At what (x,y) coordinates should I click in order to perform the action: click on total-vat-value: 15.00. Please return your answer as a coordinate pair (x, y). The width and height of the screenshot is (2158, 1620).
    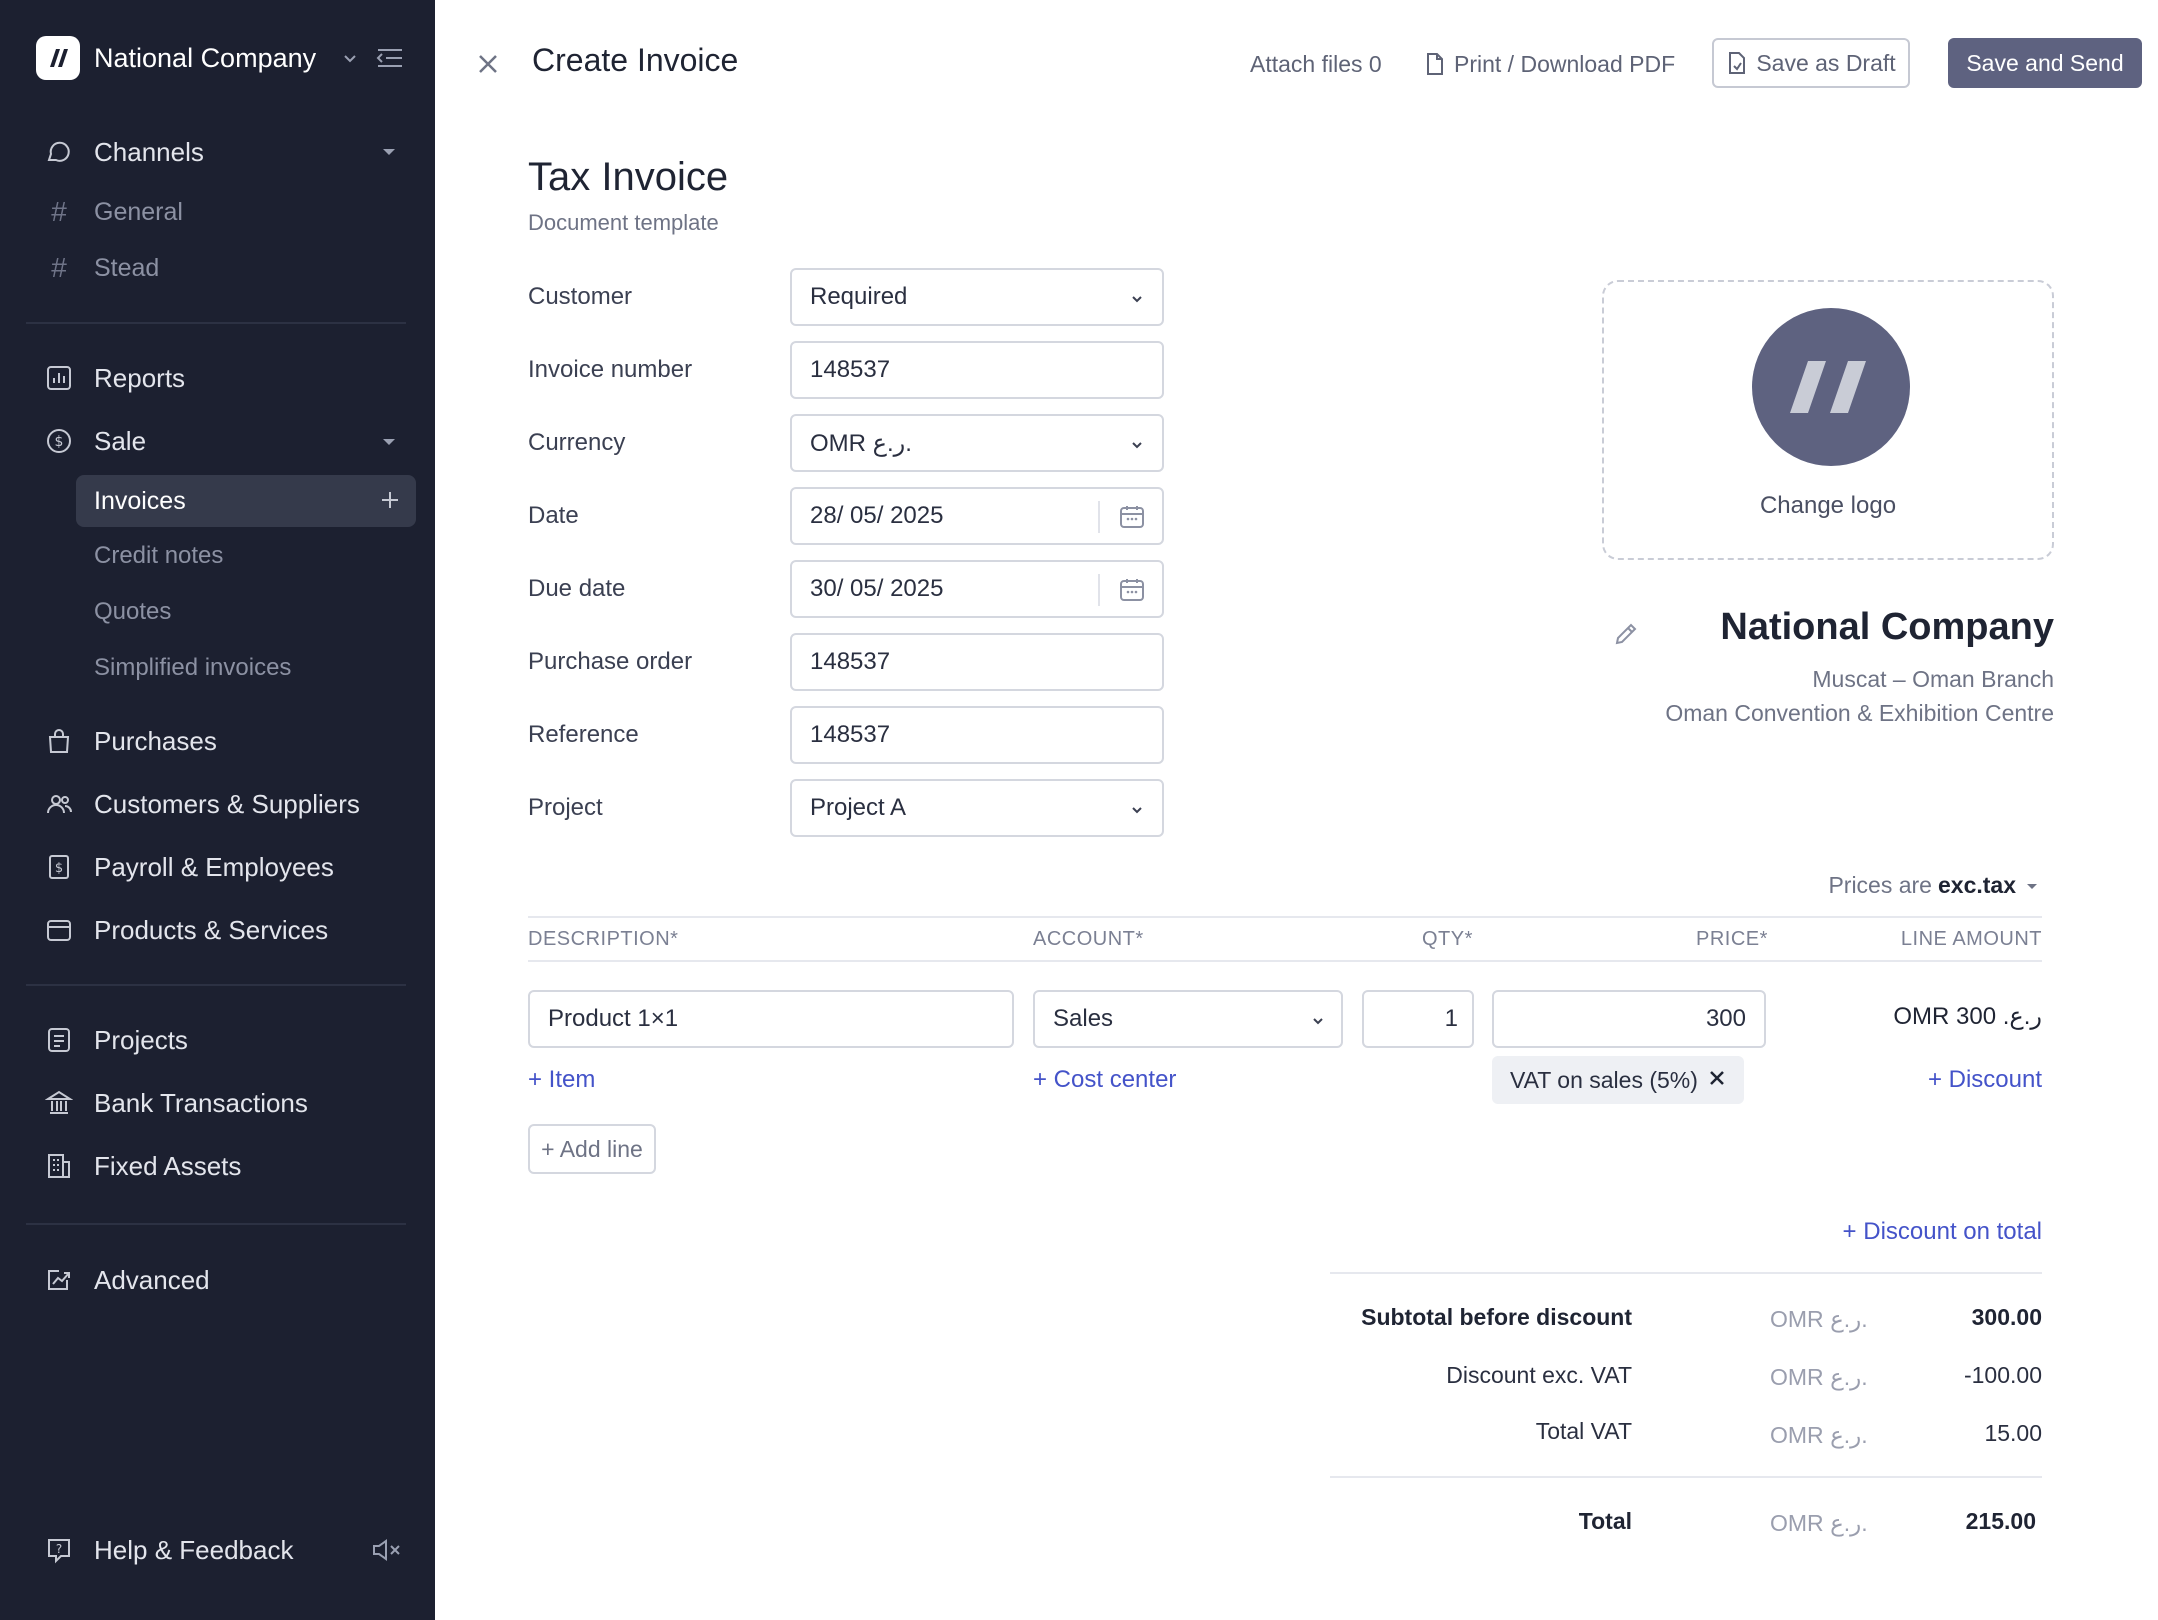
    Looking at the image, I should click on (2013, 1433).